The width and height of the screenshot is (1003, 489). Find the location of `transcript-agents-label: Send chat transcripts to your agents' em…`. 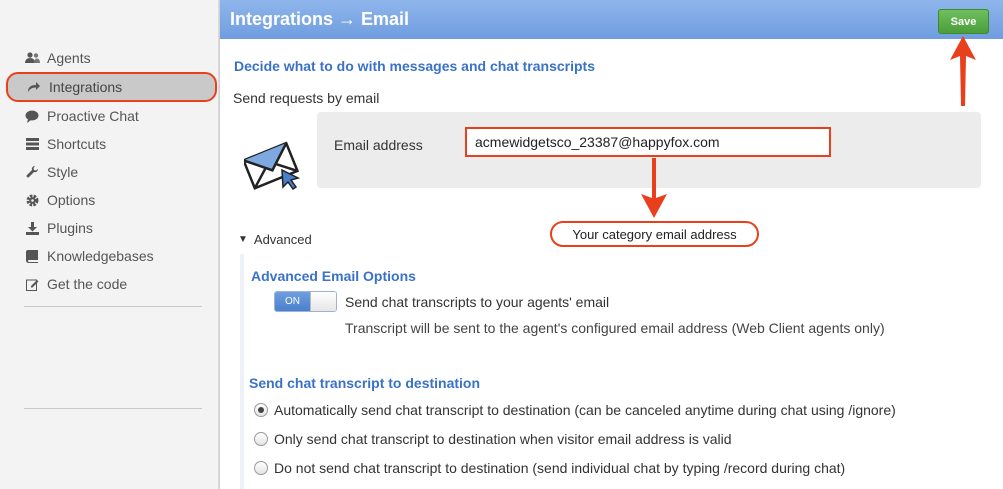

transcript-agents-label: Send chat transcripts to your agents' em… is located at coordinates (477, 302).